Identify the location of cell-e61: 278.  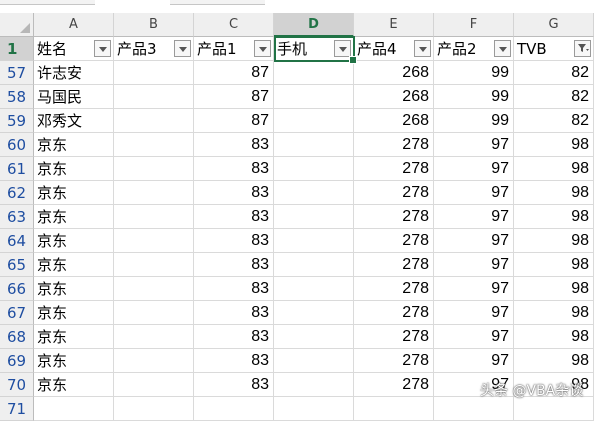
(394, 169).